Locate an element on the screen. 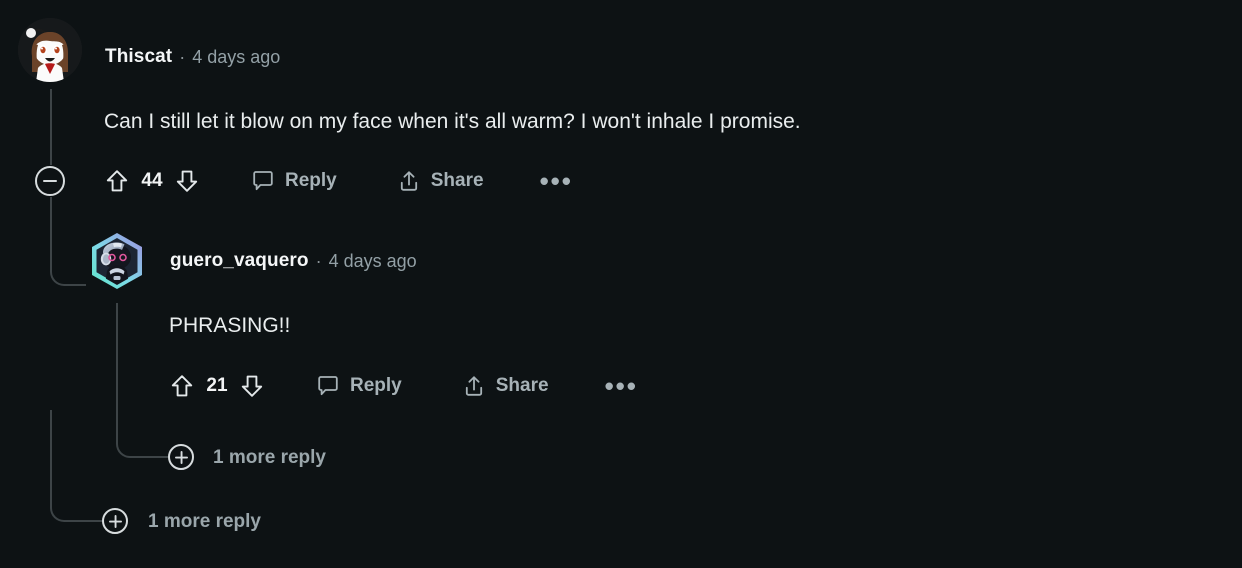  thread-curve-to-nested is located at coordinates (68, 269).